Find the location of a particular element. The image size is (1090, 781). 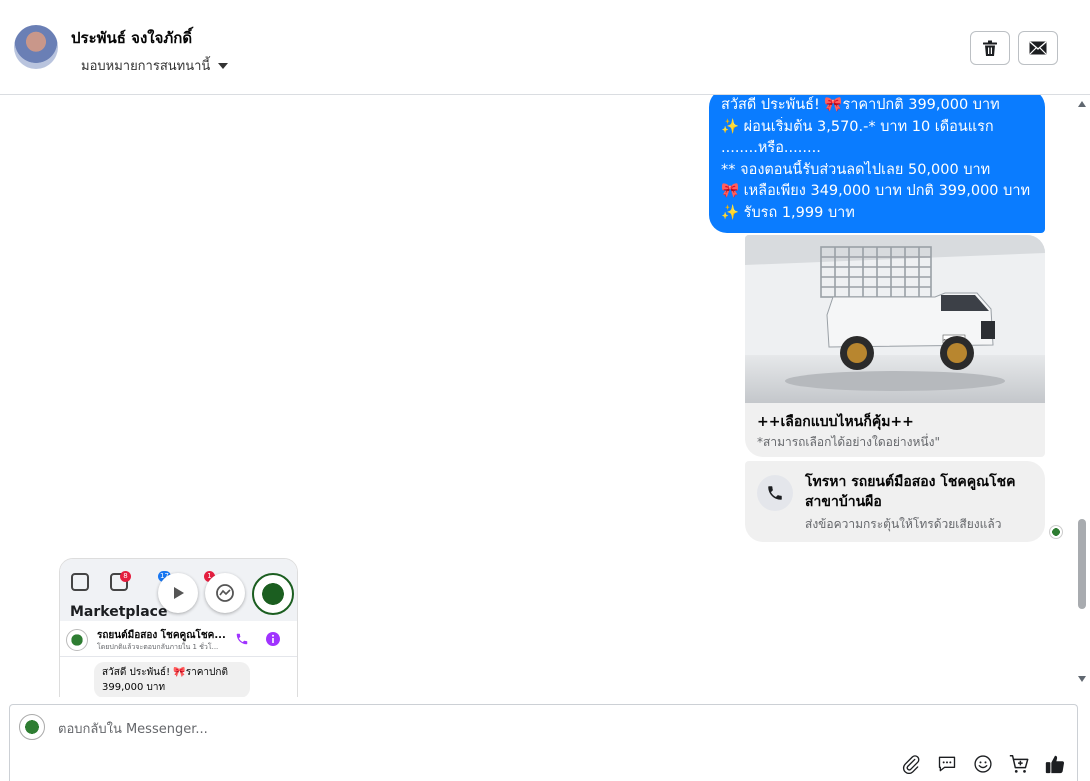

mark-unread-button is located at coordinates (1038, 48).